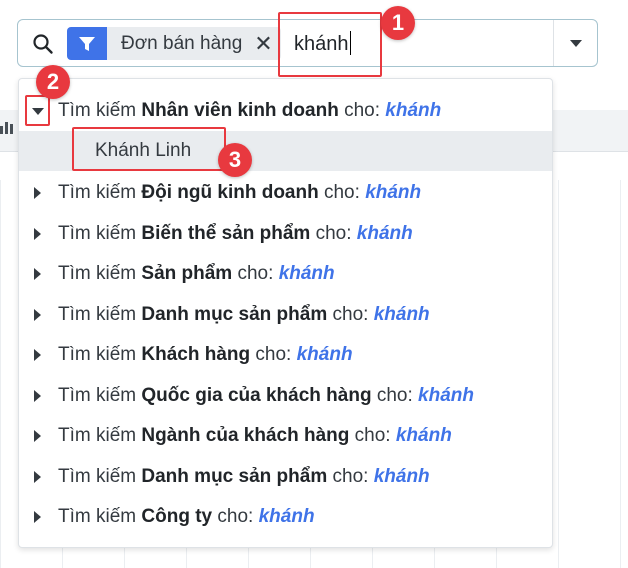 This screenshot has height=568, width=628. What do you see at coordinates (177, 516) in the screenshot?
I see `option-field: Công ty` at bounding box center [177, 516].